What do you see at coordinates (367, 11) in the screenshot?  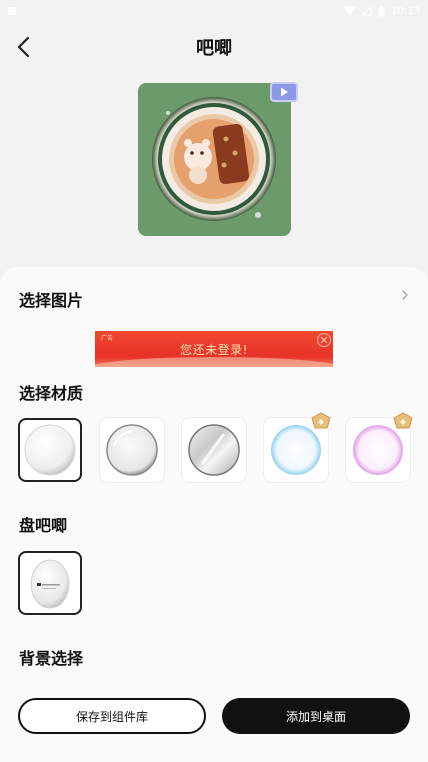 I see `signal-icon` at bounding box center [367, 11].